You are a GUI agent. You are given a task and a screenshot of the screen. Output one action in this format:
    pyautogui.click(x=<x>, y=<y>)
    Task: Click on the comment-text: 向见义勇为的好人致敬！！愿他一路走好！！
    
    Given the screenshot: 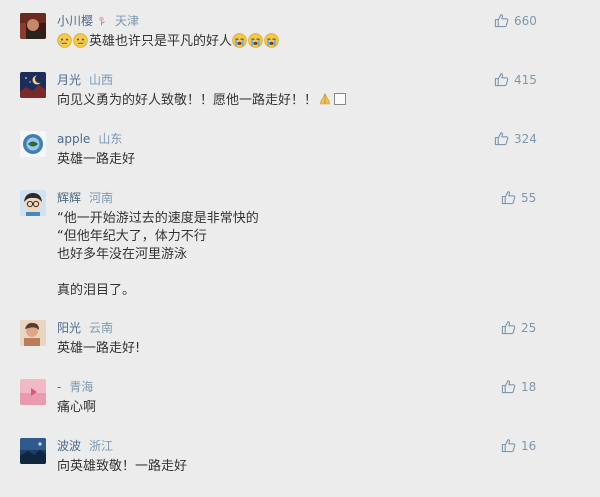 What is the action you would take?
    pyautogui.click(x=202, y=101)
    